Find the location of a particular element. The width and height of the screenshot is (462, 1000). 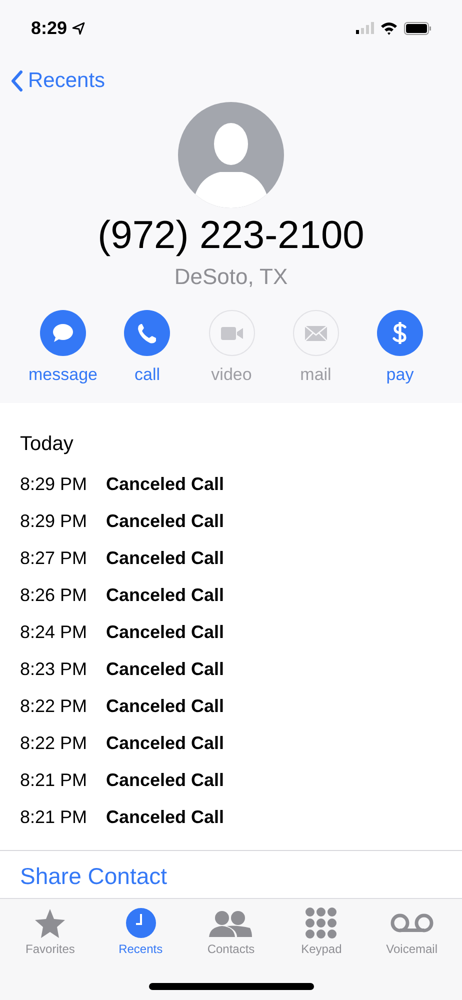

call-button is located at coordinates (147, 333).